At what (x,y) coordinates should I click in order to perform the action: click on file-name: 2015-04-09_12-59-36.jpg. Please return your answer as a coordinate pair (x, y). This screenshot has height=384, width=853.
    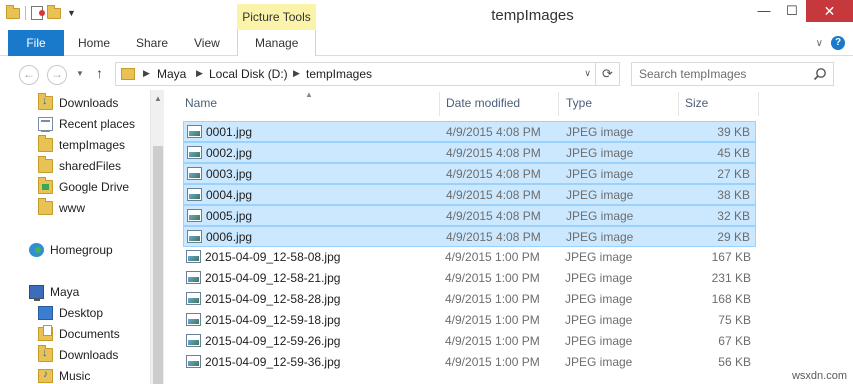
    Looking at the image, I should click on (273, 362).